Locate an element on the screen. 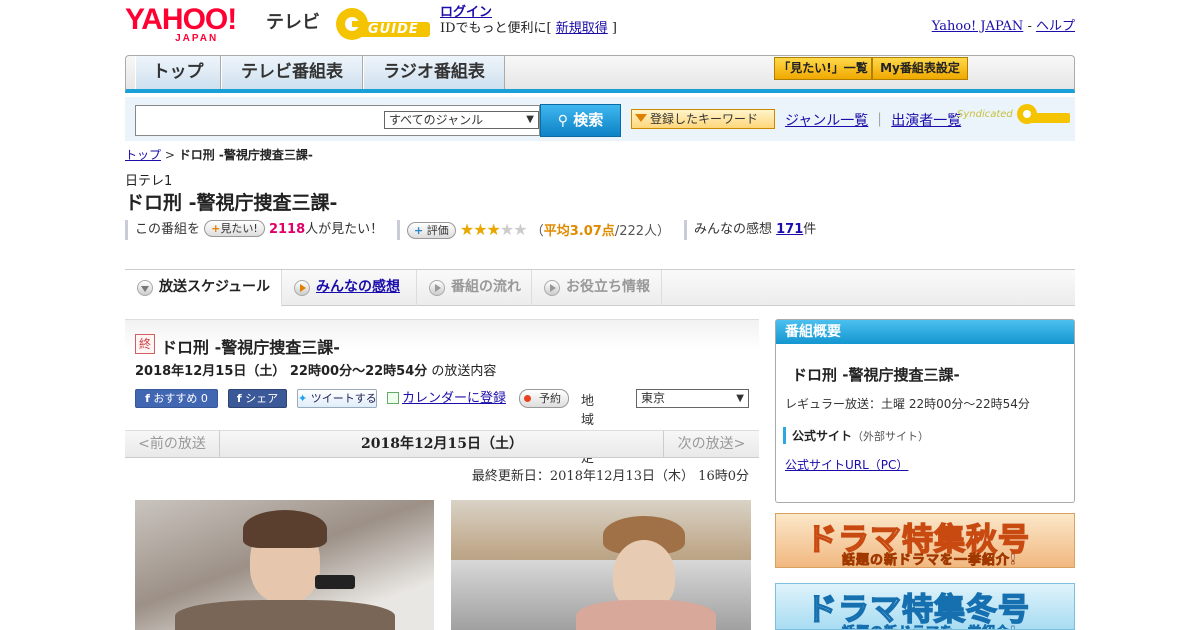 The image size is (1200, 630). syndicated-gguide-logo: Syndicated is located at coordinates (1014, 114).